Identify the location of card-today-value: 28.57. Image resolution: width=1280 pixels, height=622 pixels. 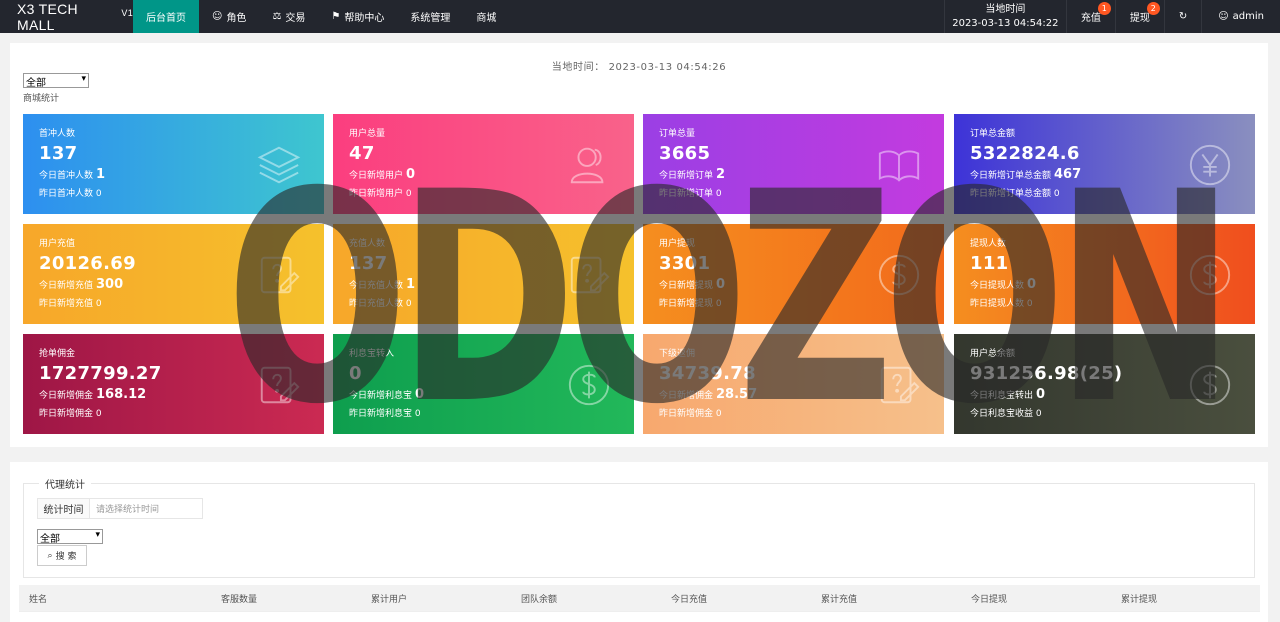
(737, 394).